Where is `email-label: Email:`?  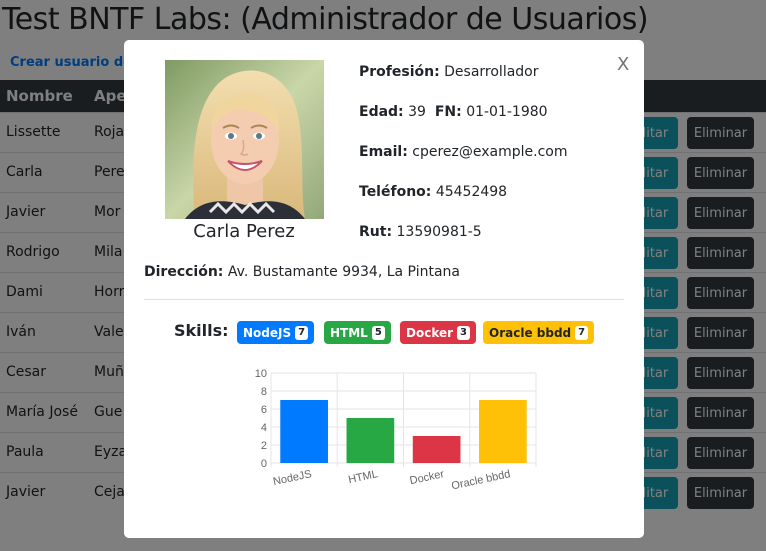
email-label: Email: is located at coordinates (383, 152).